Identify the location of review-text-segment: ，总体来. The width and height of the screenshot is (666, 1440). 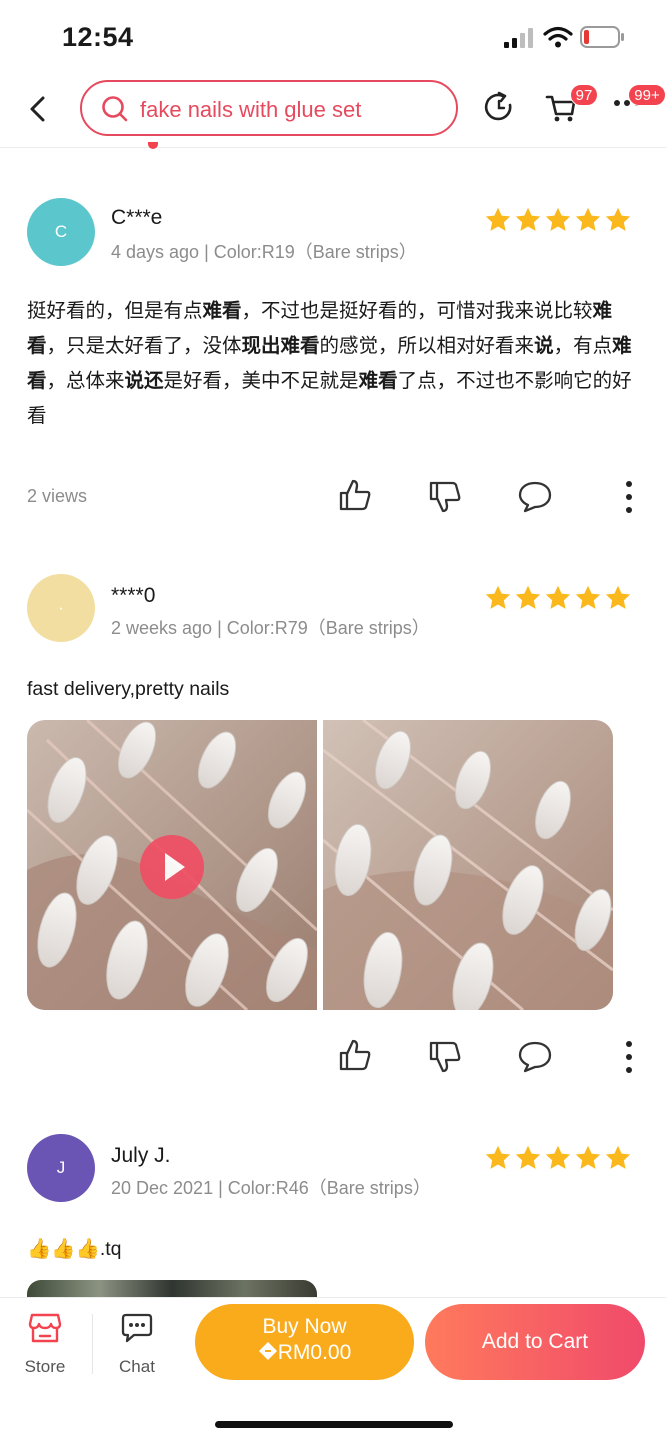
(85, 381).